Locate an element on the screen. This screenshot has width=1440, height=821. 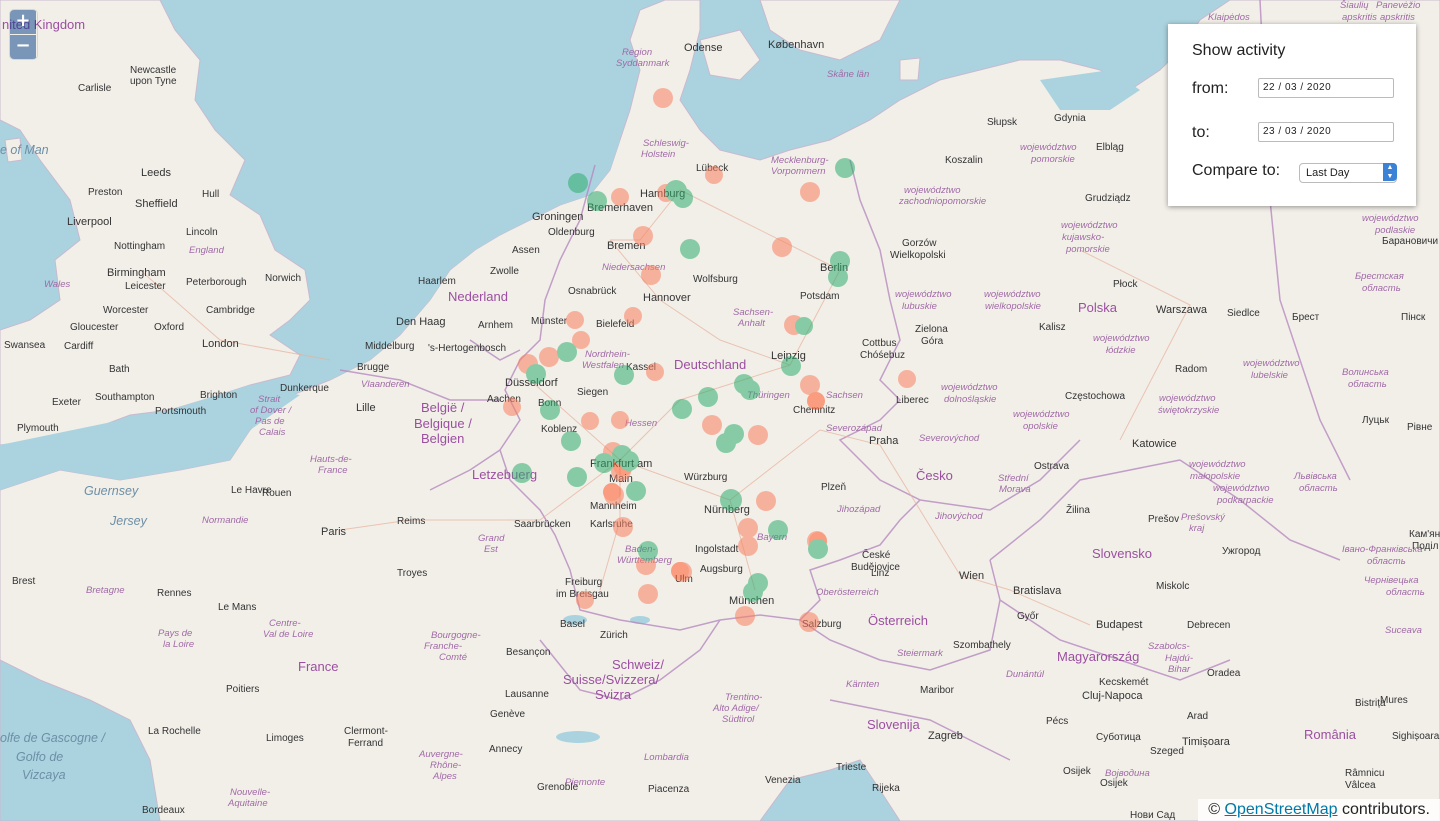
svg-text: Prešovský is located at coordinates (1203, 517).